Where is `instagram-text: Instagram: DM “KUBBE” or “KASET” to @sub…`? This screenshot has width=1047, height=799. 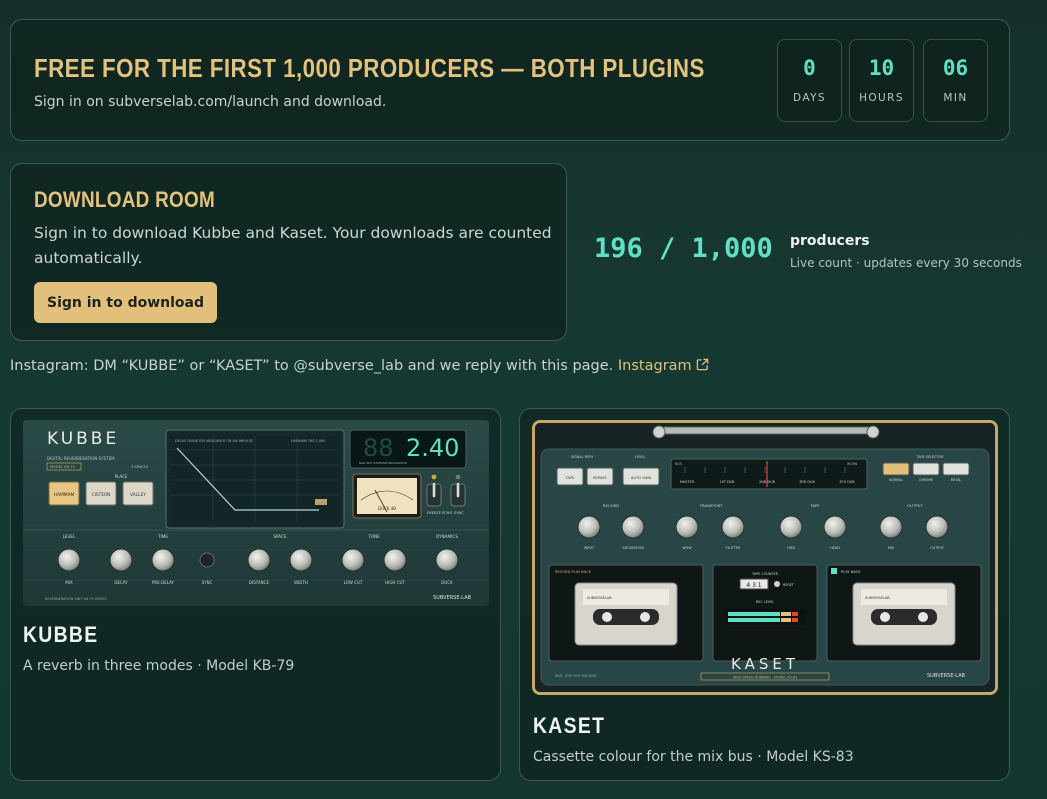 instagram-text: Instagram: DM “KUBBE” or “KASET” to @sub… is located at coordinates (312, 366).